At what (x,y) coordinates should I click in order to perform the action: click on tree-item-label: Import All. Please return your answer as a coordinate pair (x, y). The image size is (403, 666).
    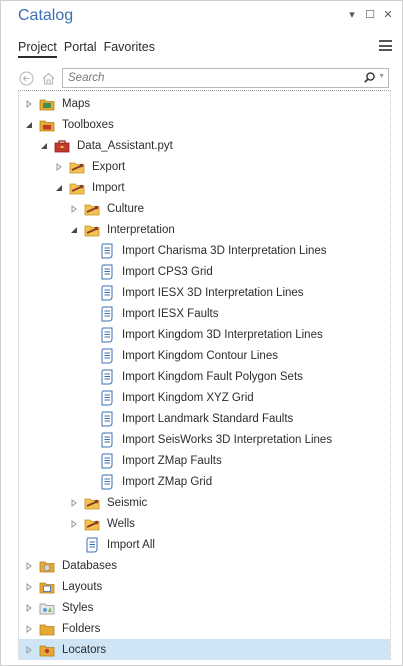
    Looking at the image, I should click on (131, 544).